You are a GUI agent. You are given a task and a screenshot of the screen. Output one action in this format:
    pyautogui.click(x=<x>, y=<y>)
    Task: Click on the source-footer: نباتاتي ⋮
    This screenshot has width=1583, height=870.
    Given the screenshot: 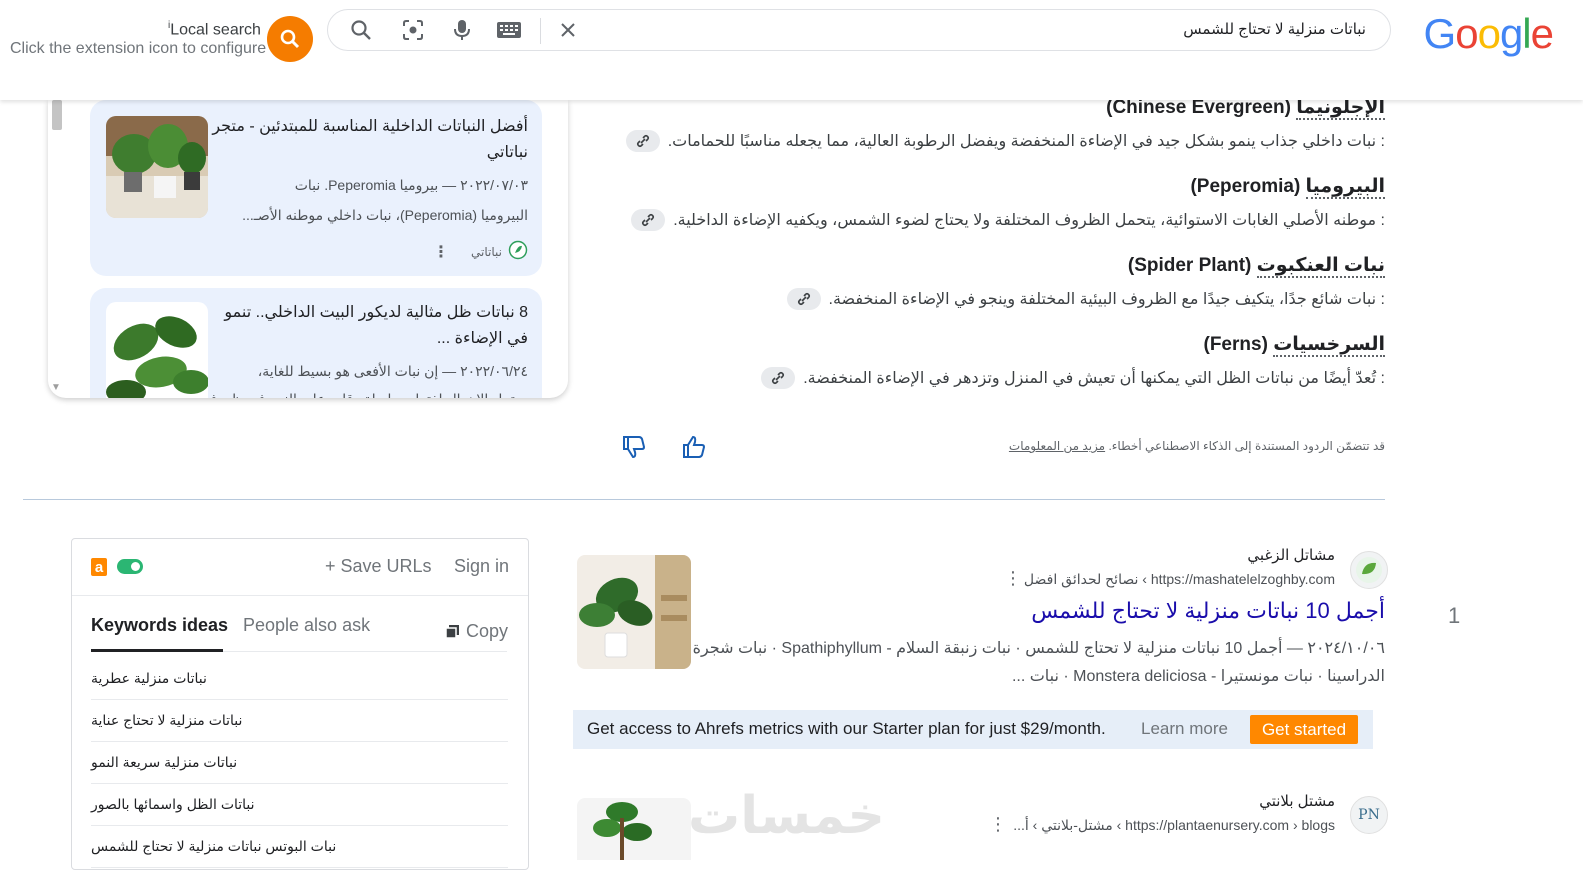 What is the action you would take?
    pyautogui.click(x=480, y=251)
    